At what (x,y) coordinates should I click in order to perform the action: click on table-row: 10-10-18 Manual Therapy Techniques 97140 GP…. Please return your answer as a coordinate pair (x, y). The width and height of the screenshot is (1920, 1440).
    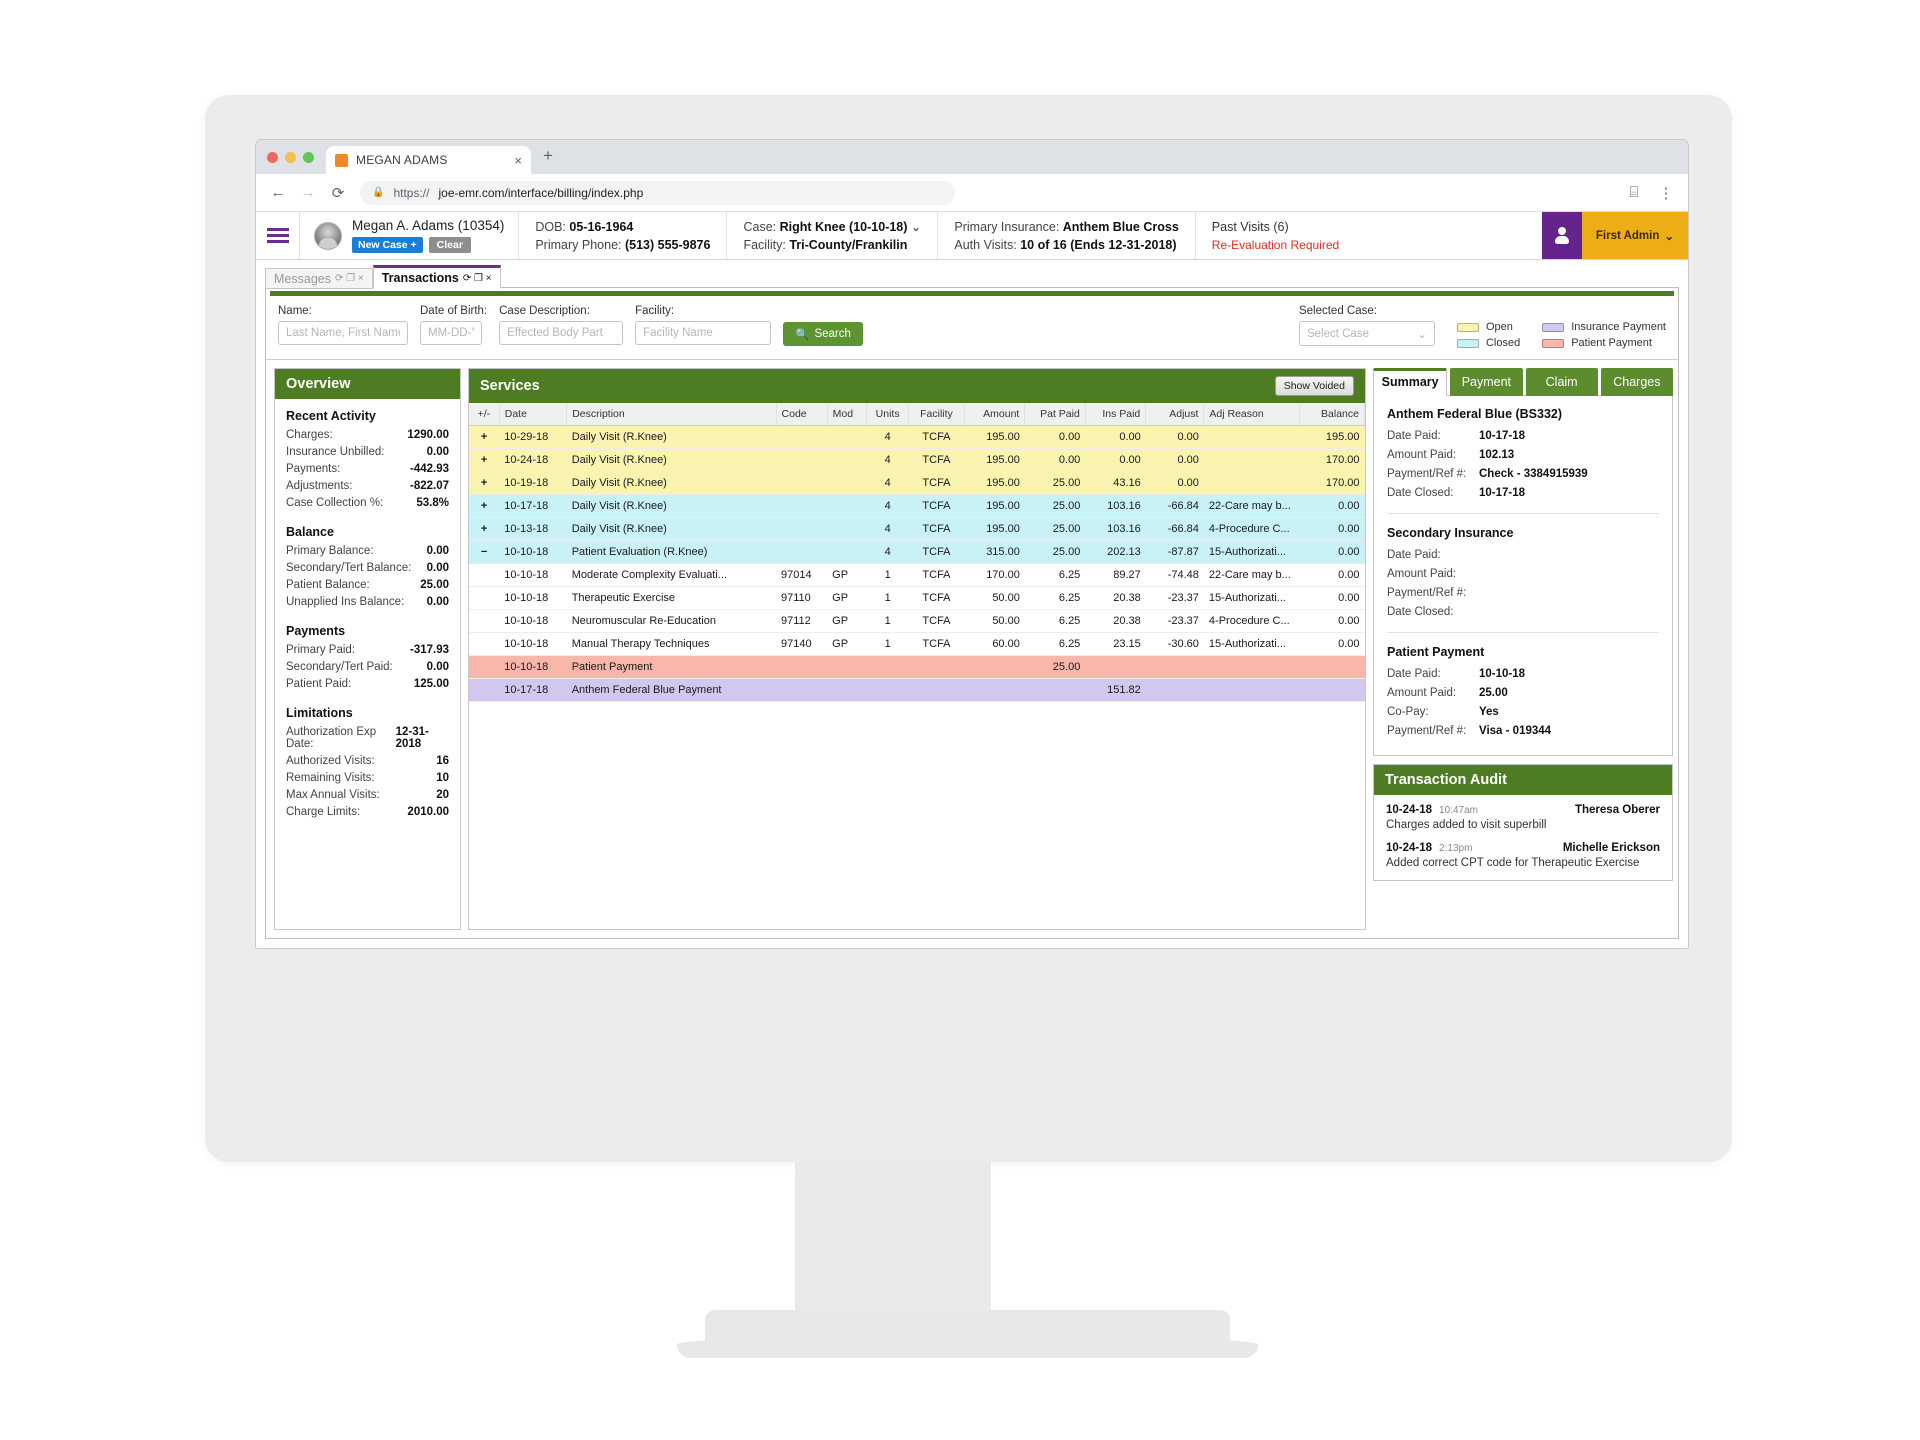
    Looking at the image, I should click on (917, 644).